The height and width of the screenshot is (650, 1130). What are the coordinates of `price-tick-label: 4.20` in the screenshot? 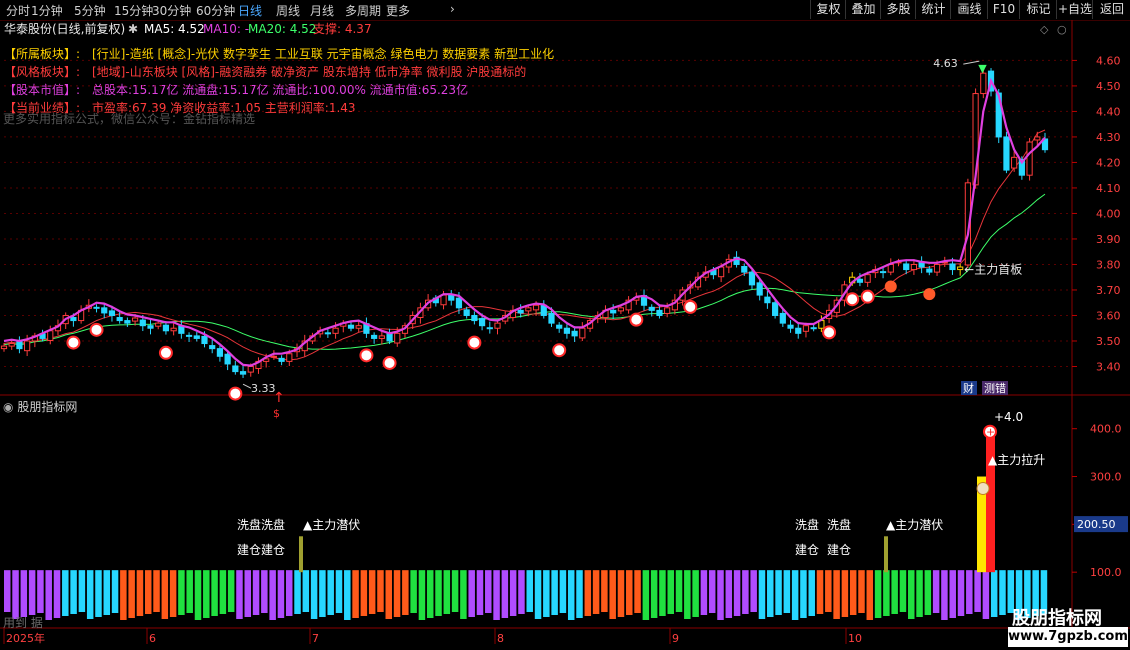 It's located at (1108, 162).